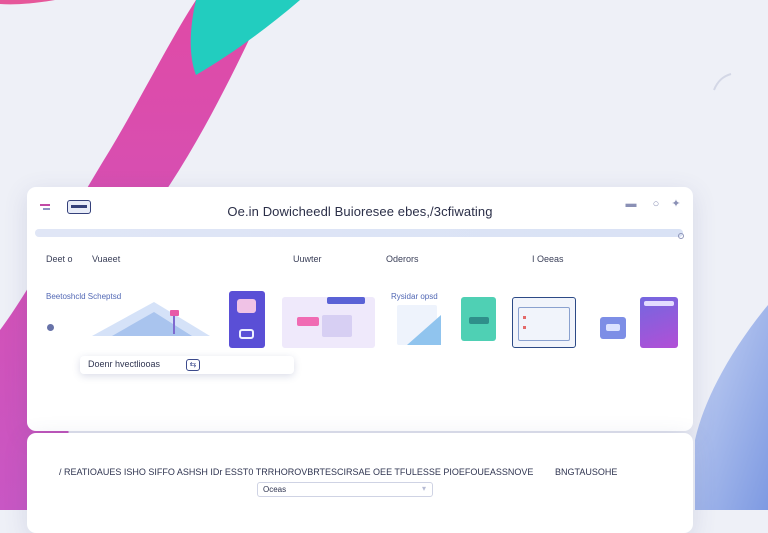 This screenshot has height=533, width=768. I want to click on column-header: Vuaeet, so click(106, 259).